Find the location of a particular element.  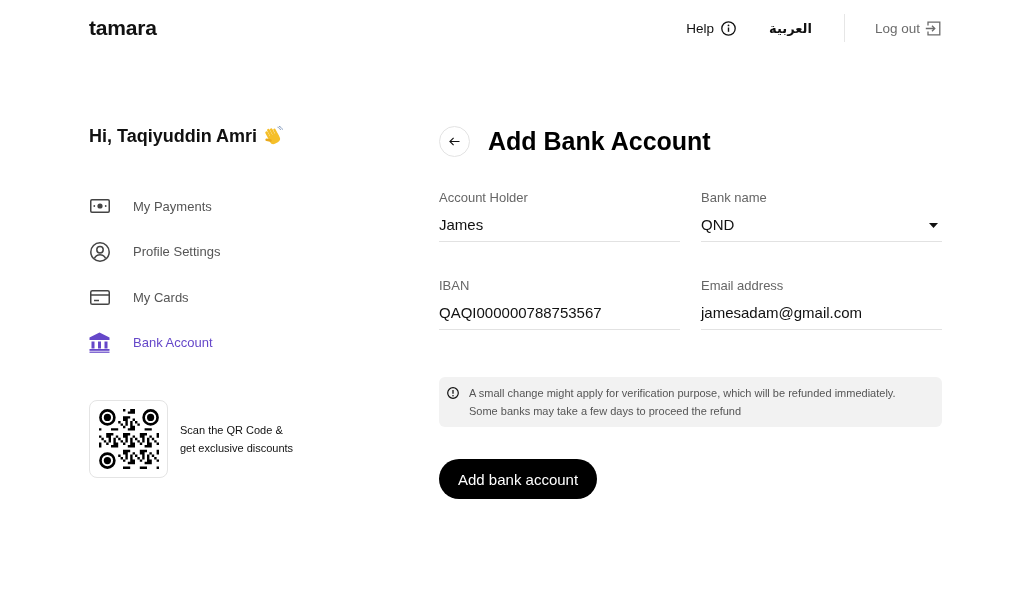

waving-hand-icon is located at coordinates (273, 136).